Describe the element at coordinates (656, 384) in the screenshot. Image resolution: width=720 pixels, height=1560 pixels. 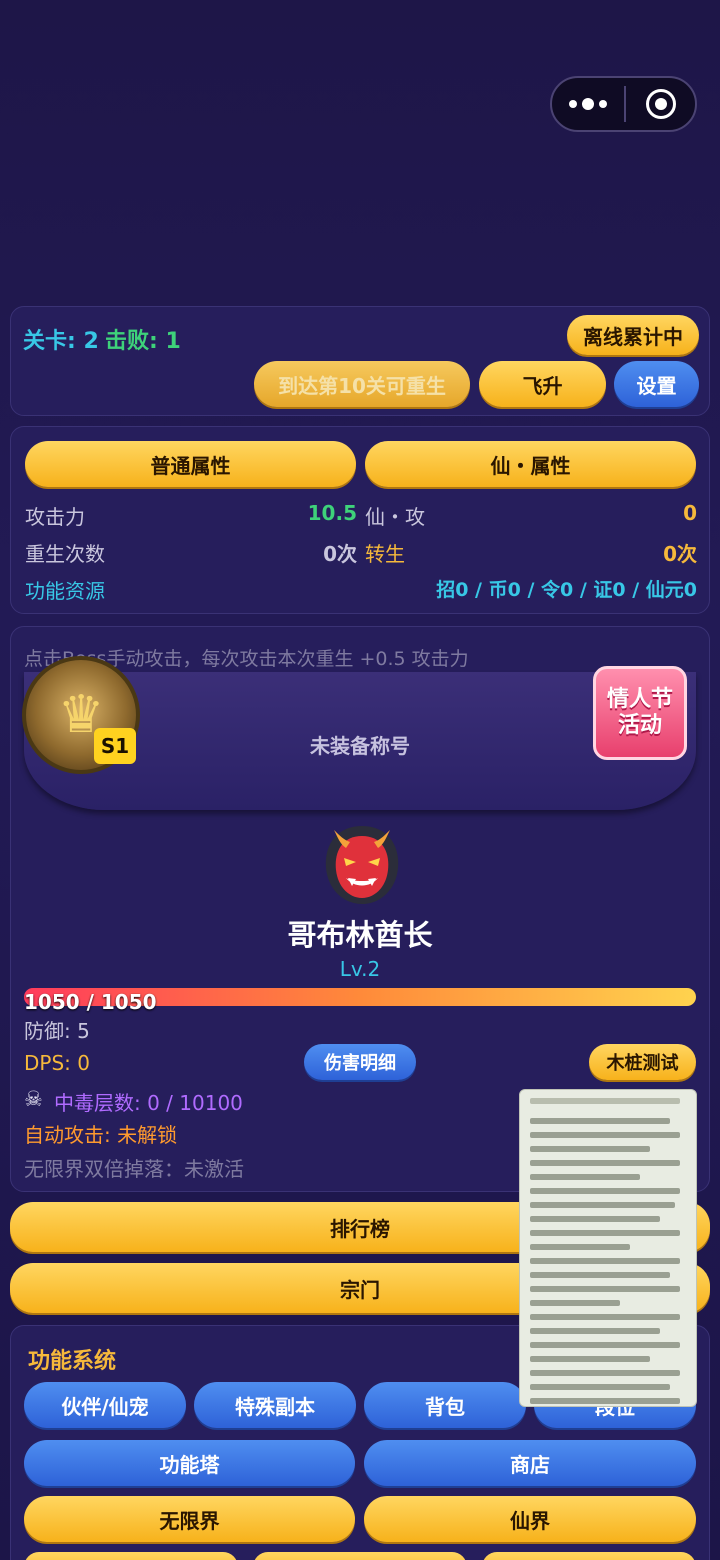
I see `settings-button: 设置` at that location.